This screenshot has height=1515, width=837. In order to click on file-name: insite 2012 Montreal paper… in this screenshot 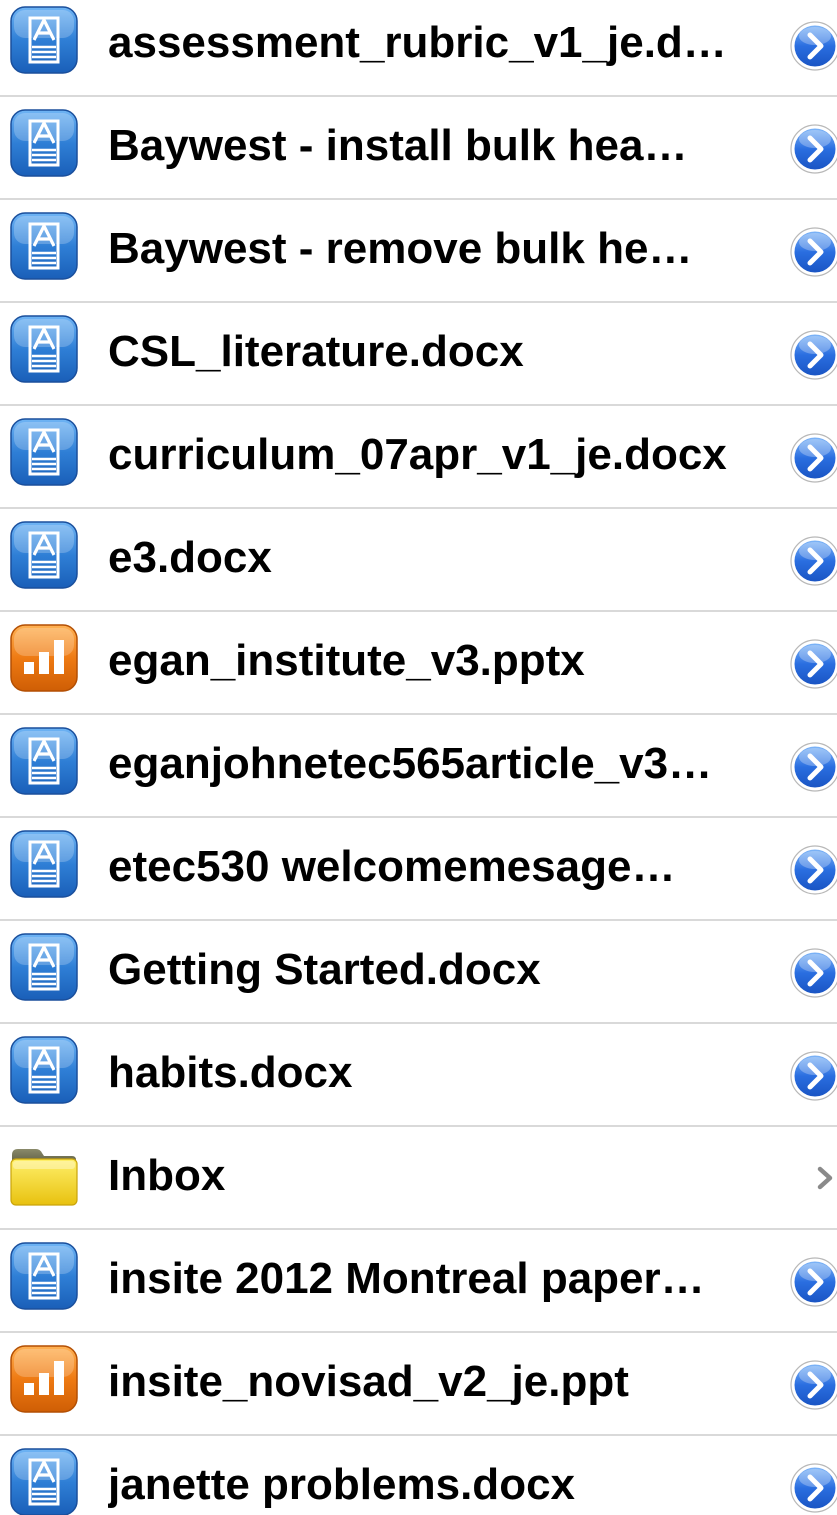, I will do `click(406, 1278)`.